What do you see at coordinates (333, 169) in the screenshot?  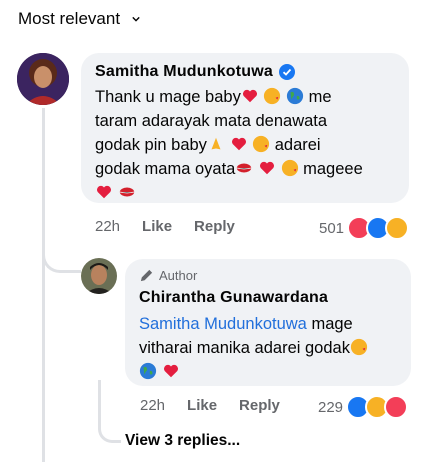 I see `comment-line-tail: mageee` at bounding box center [333, 169].